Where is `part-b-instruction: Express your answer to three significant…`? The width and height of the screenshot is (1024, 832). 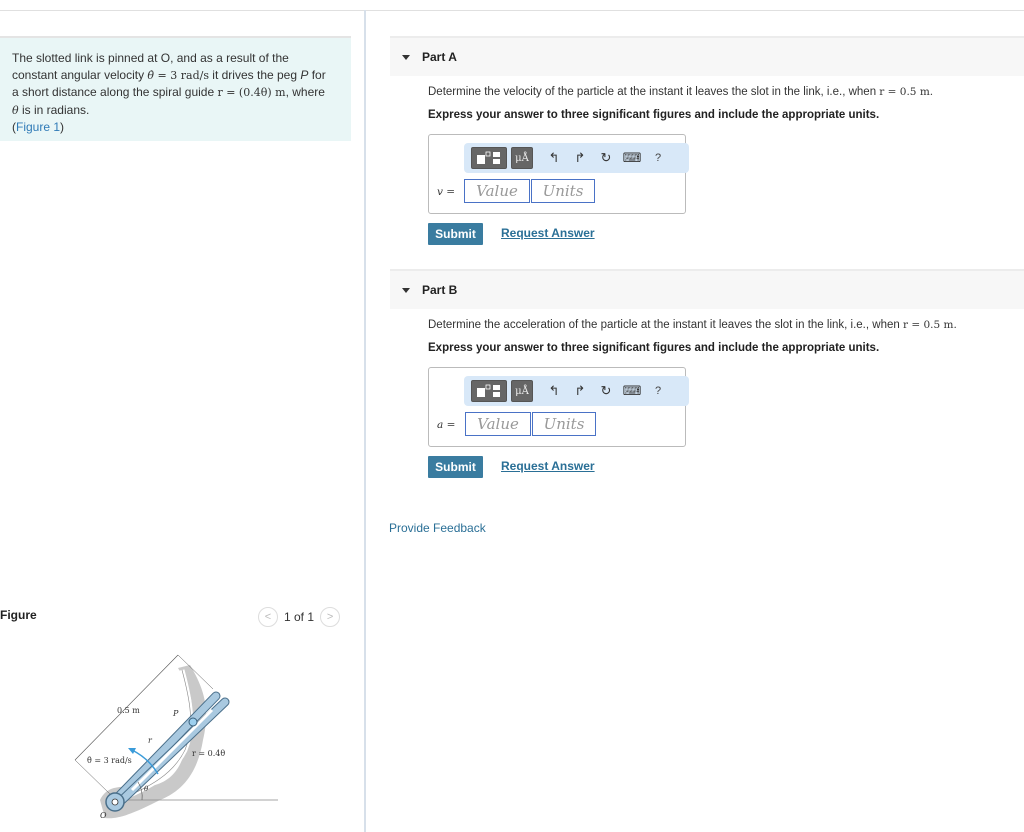 part-b-instruction: Express your answer to three significant… is located at coordinates (654, 348).